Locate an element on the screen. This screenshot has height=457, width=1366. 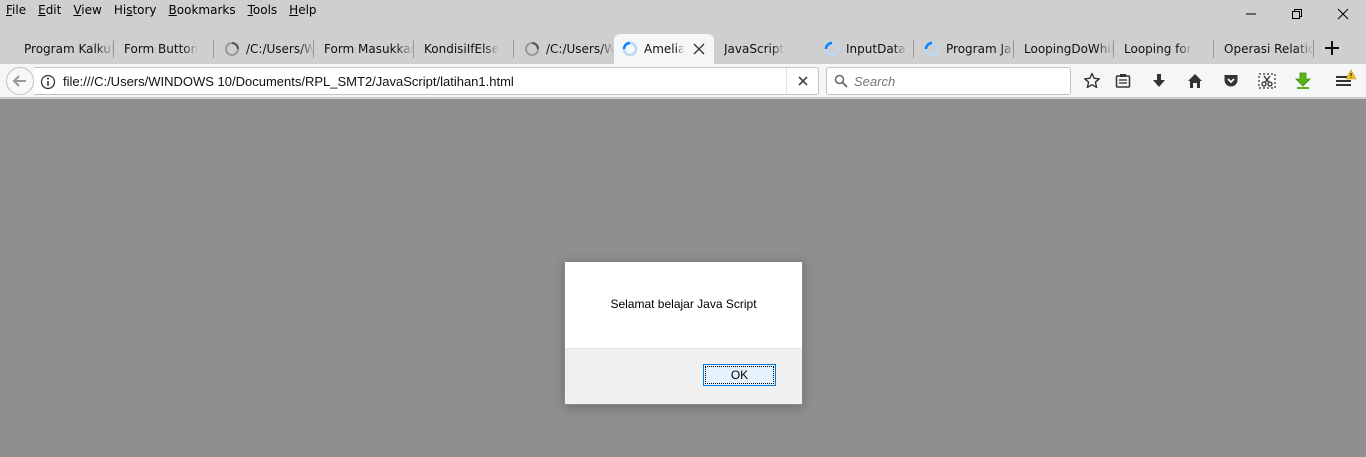
tab-looping-do-while: LoopingDoWhile is located at coordinates (1064, 49).